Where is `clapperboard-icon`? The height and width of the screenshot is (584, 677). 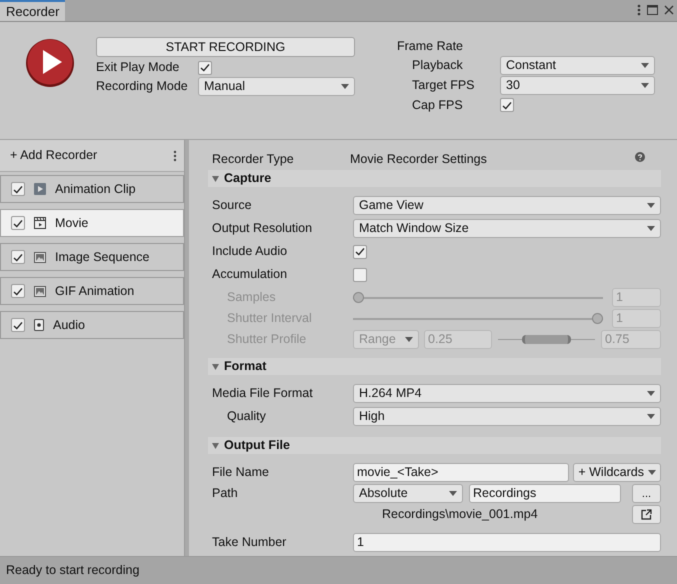
clapperboard-icon is located at coordinates (40, 223).